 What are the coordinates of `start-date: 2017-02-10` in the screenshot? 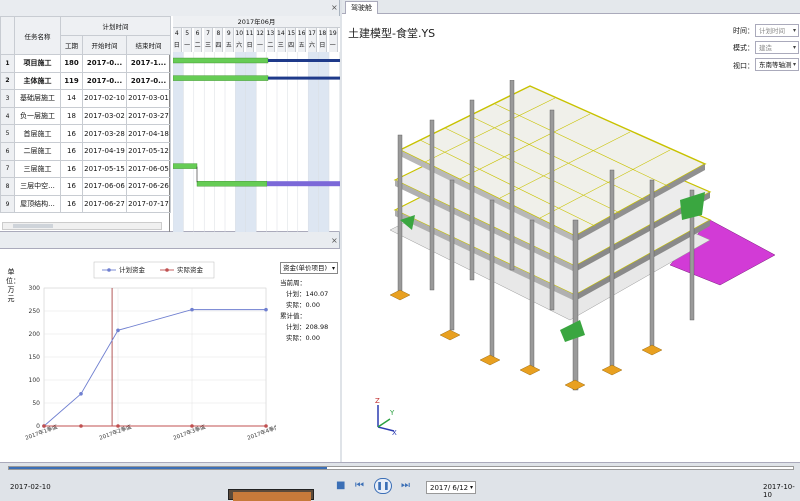 It's located at (30, 487).